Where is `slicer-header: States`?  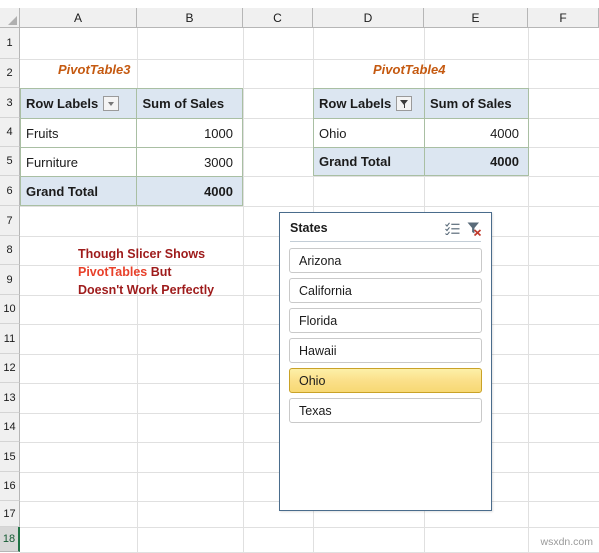 slicer-header: States is located at coordinates (385, 228).